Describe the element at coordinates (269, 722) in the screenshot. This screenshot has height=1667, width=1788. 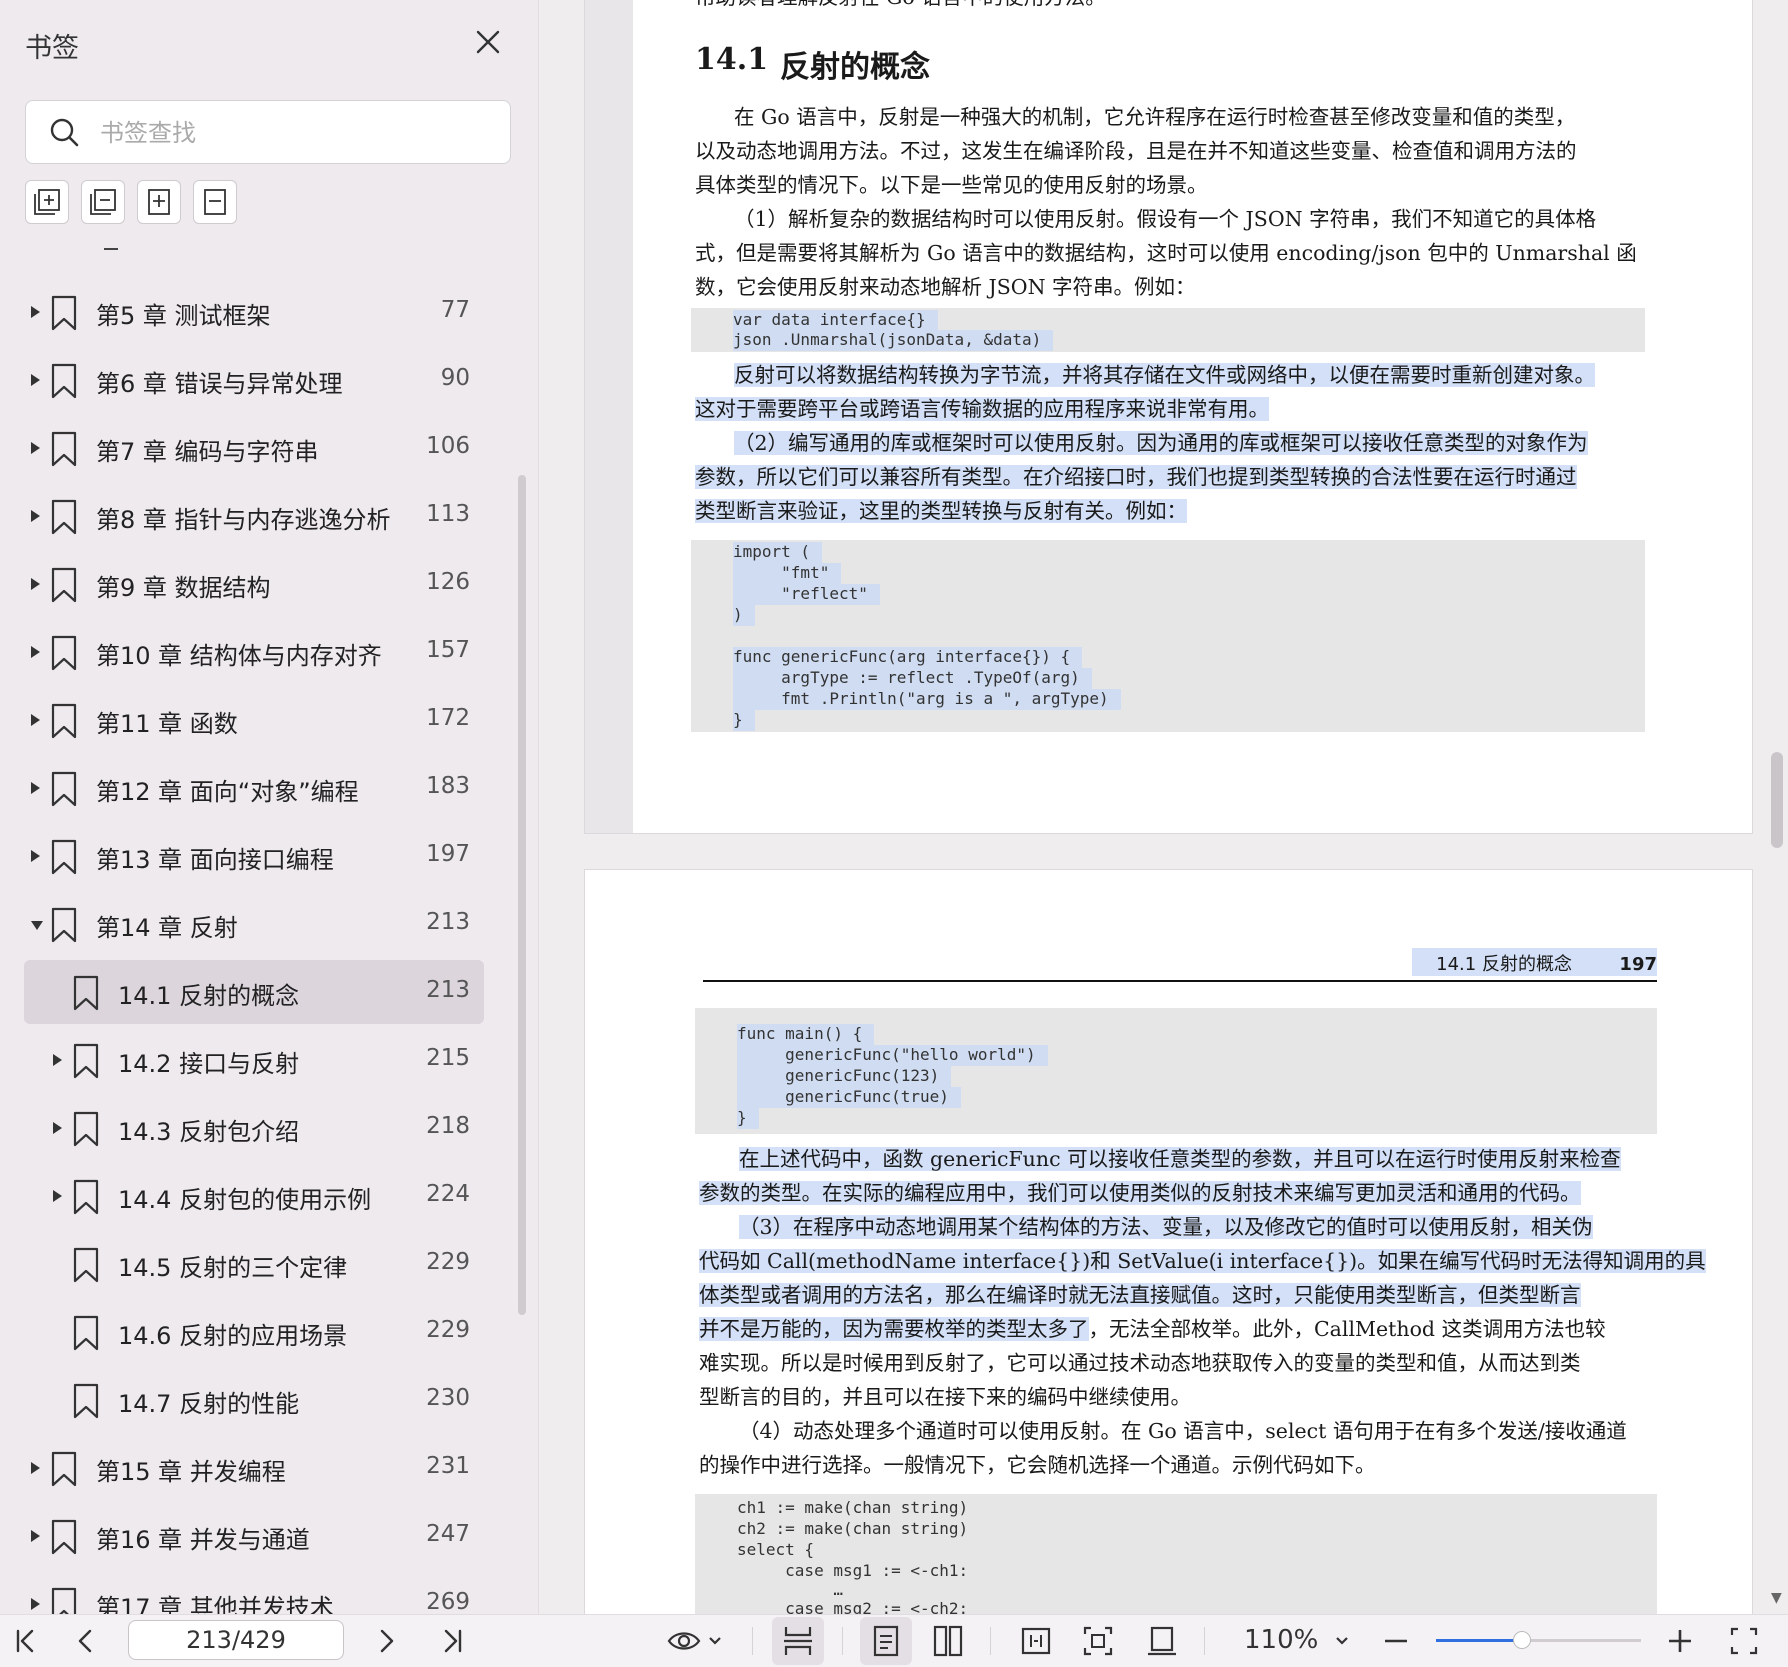
I see `bookmark-item: 第11 章 函数 172` at that location.